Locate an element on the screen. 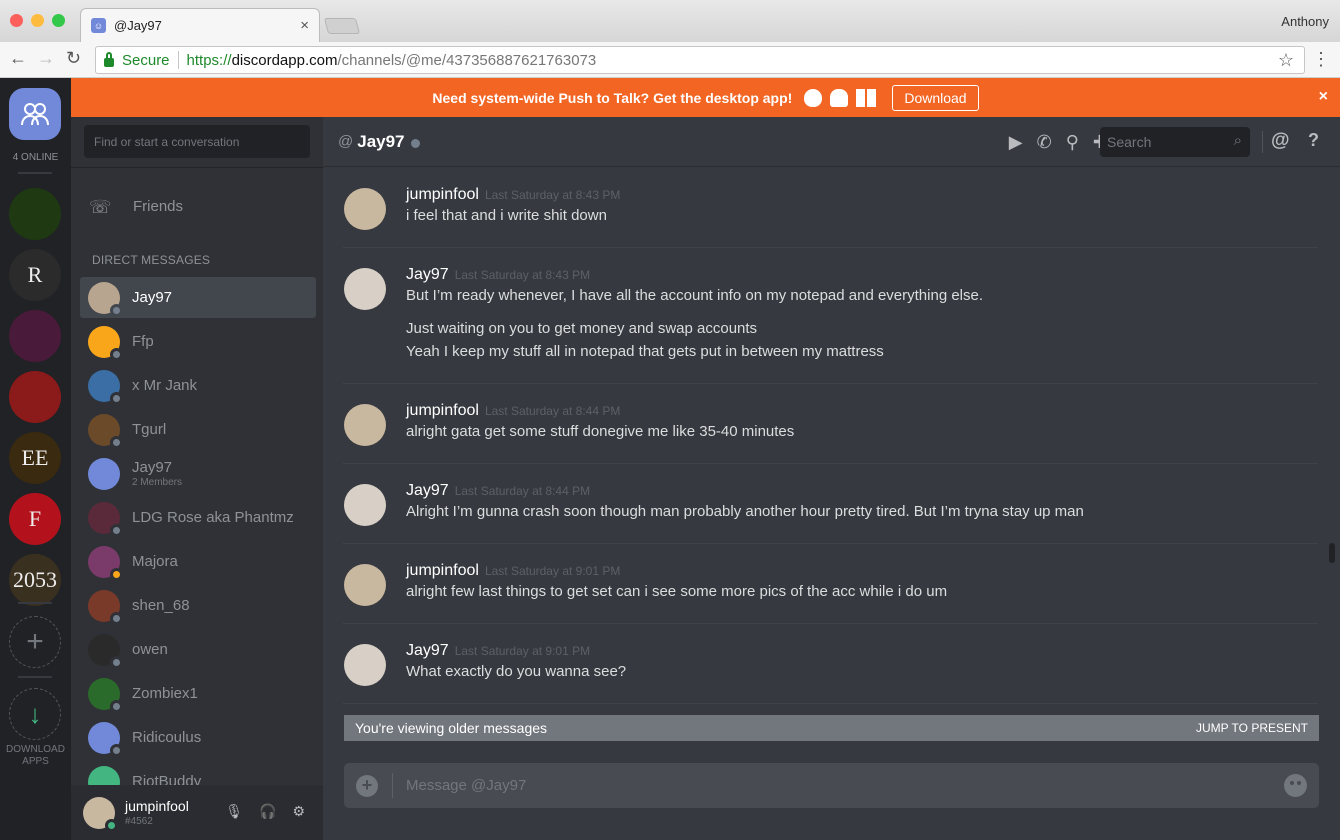  find-conversation-input: Find or start a conversation is located at coordinates (197, 141).